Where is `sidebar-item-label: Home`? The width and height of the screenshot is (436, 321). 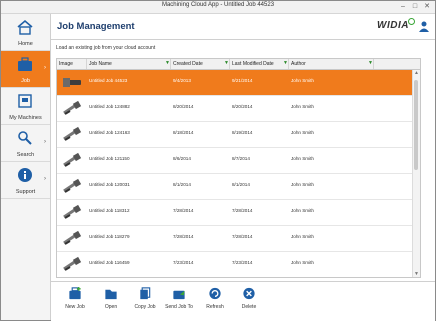
sidebar-item-label: Home is located at coordinates (25, 44).